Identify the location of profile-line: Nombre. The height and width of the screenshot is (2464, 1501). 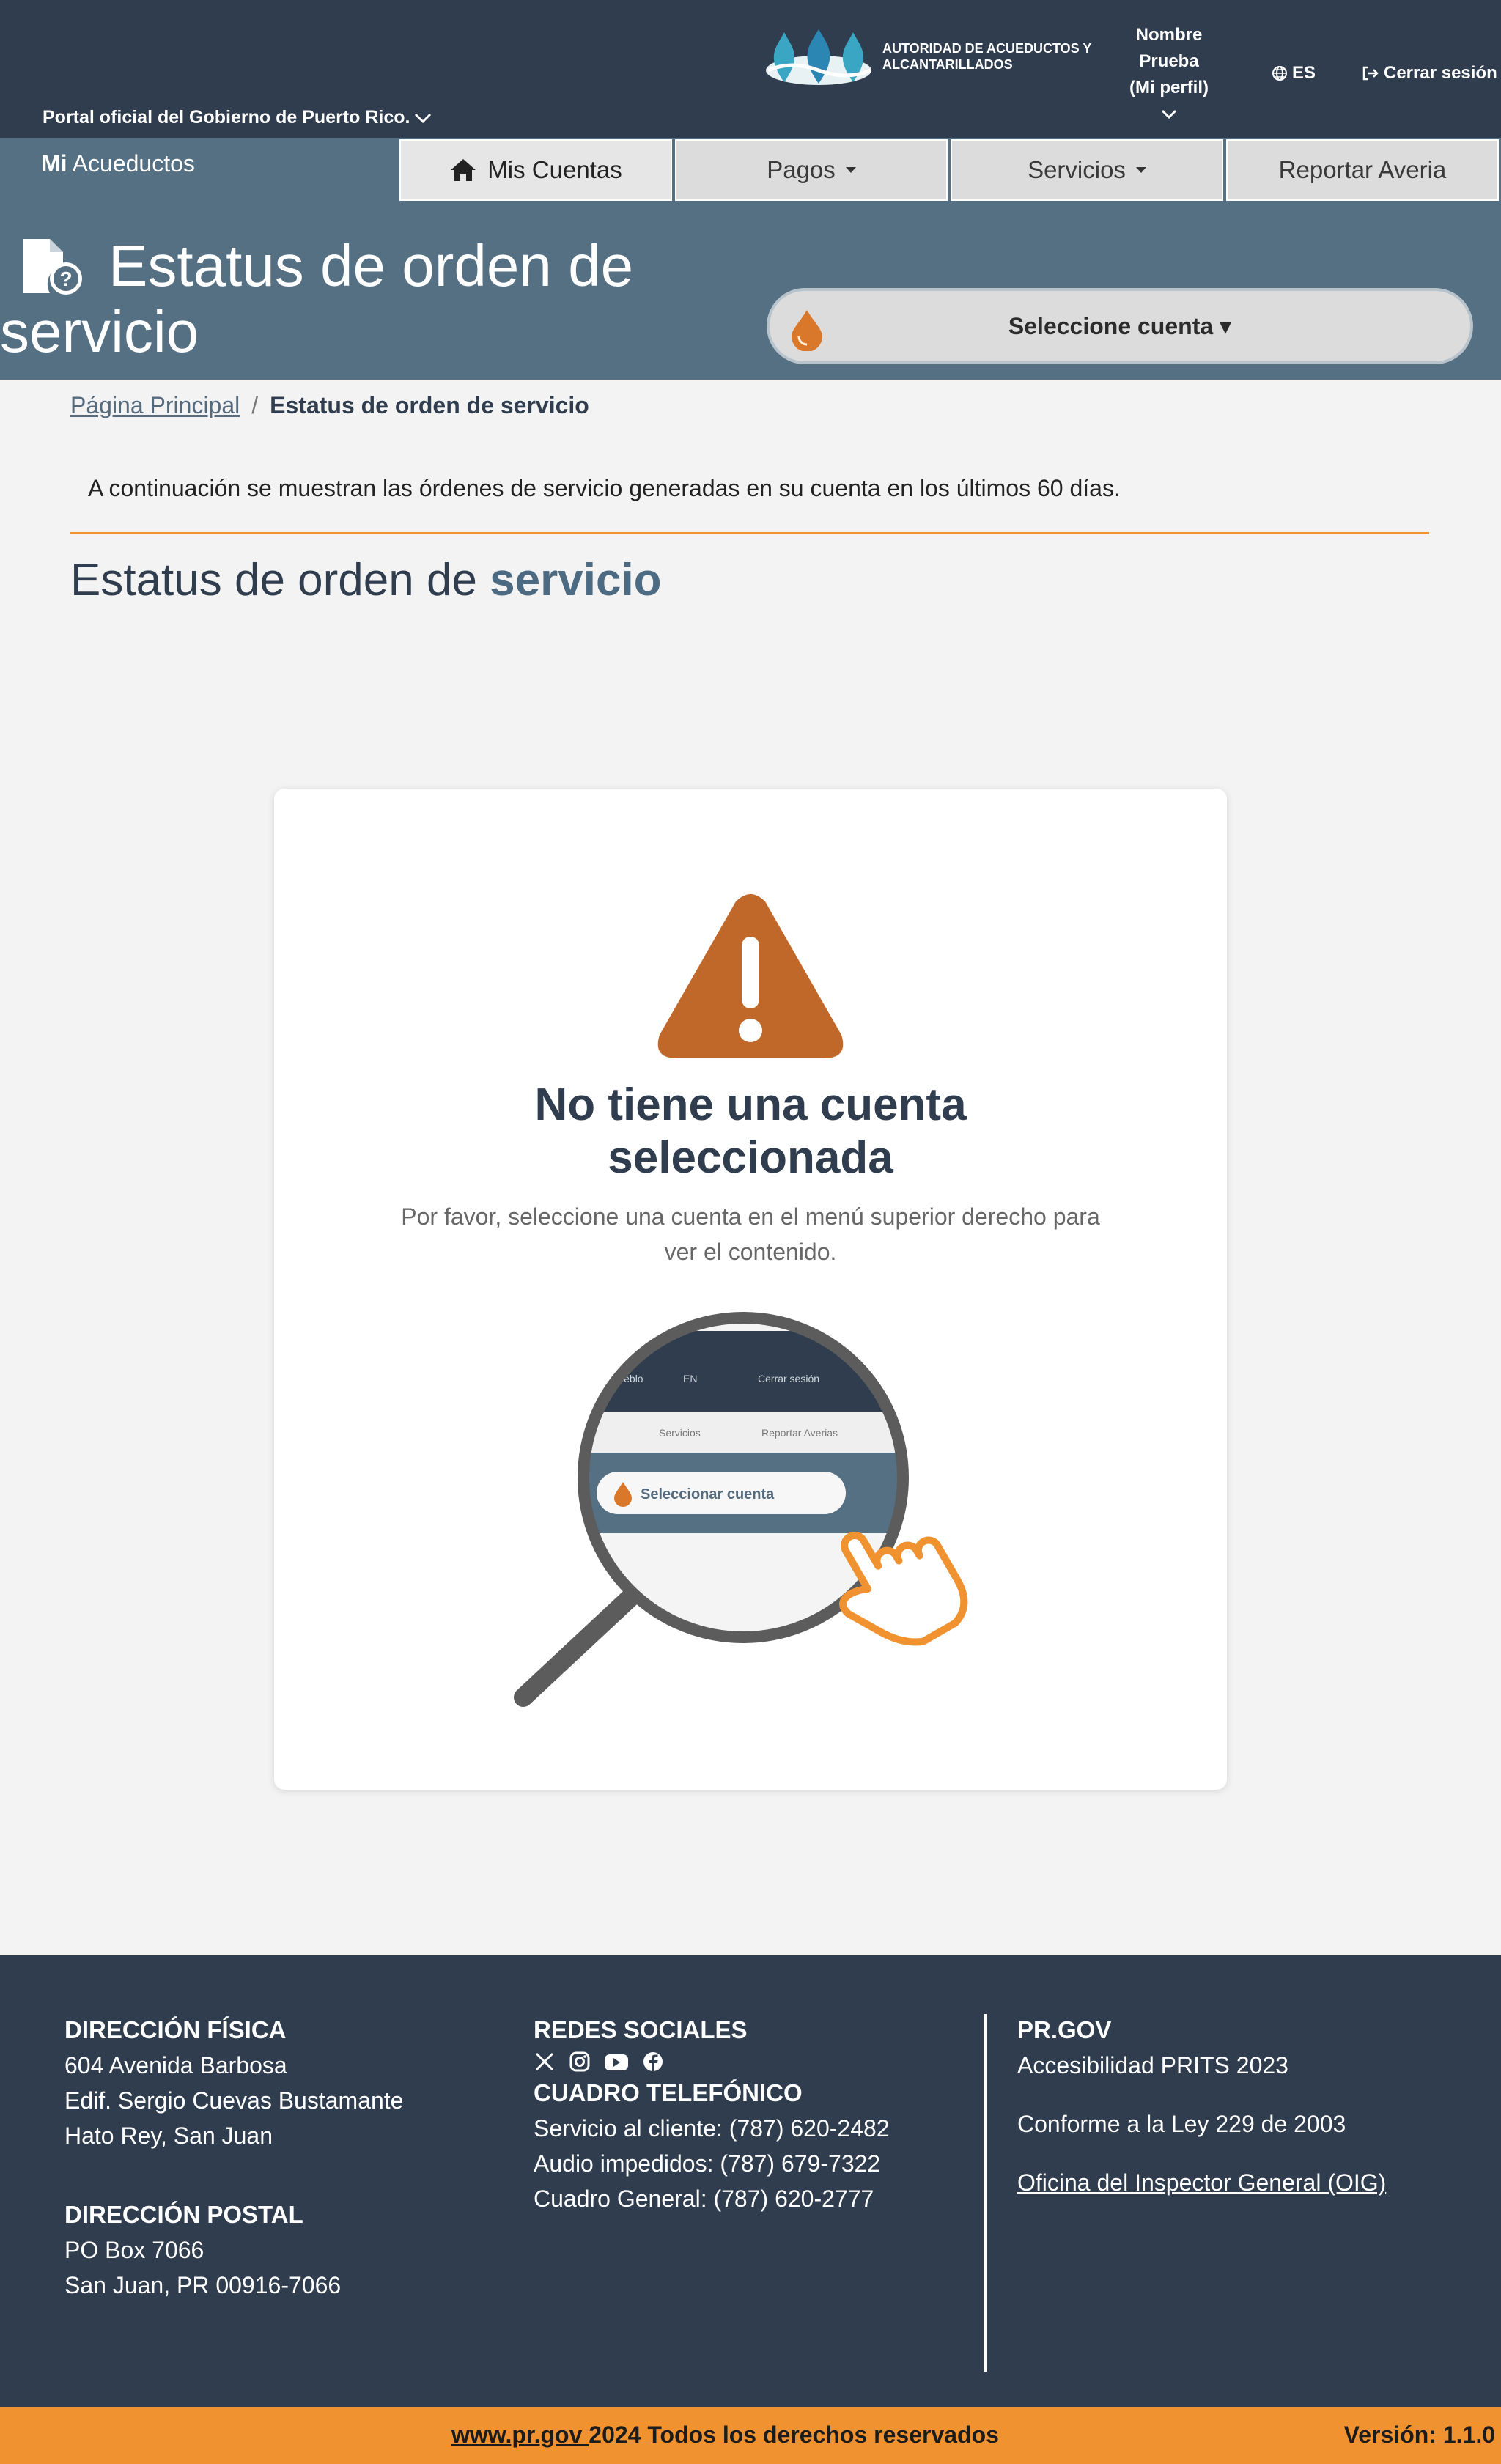
(1169, 35).